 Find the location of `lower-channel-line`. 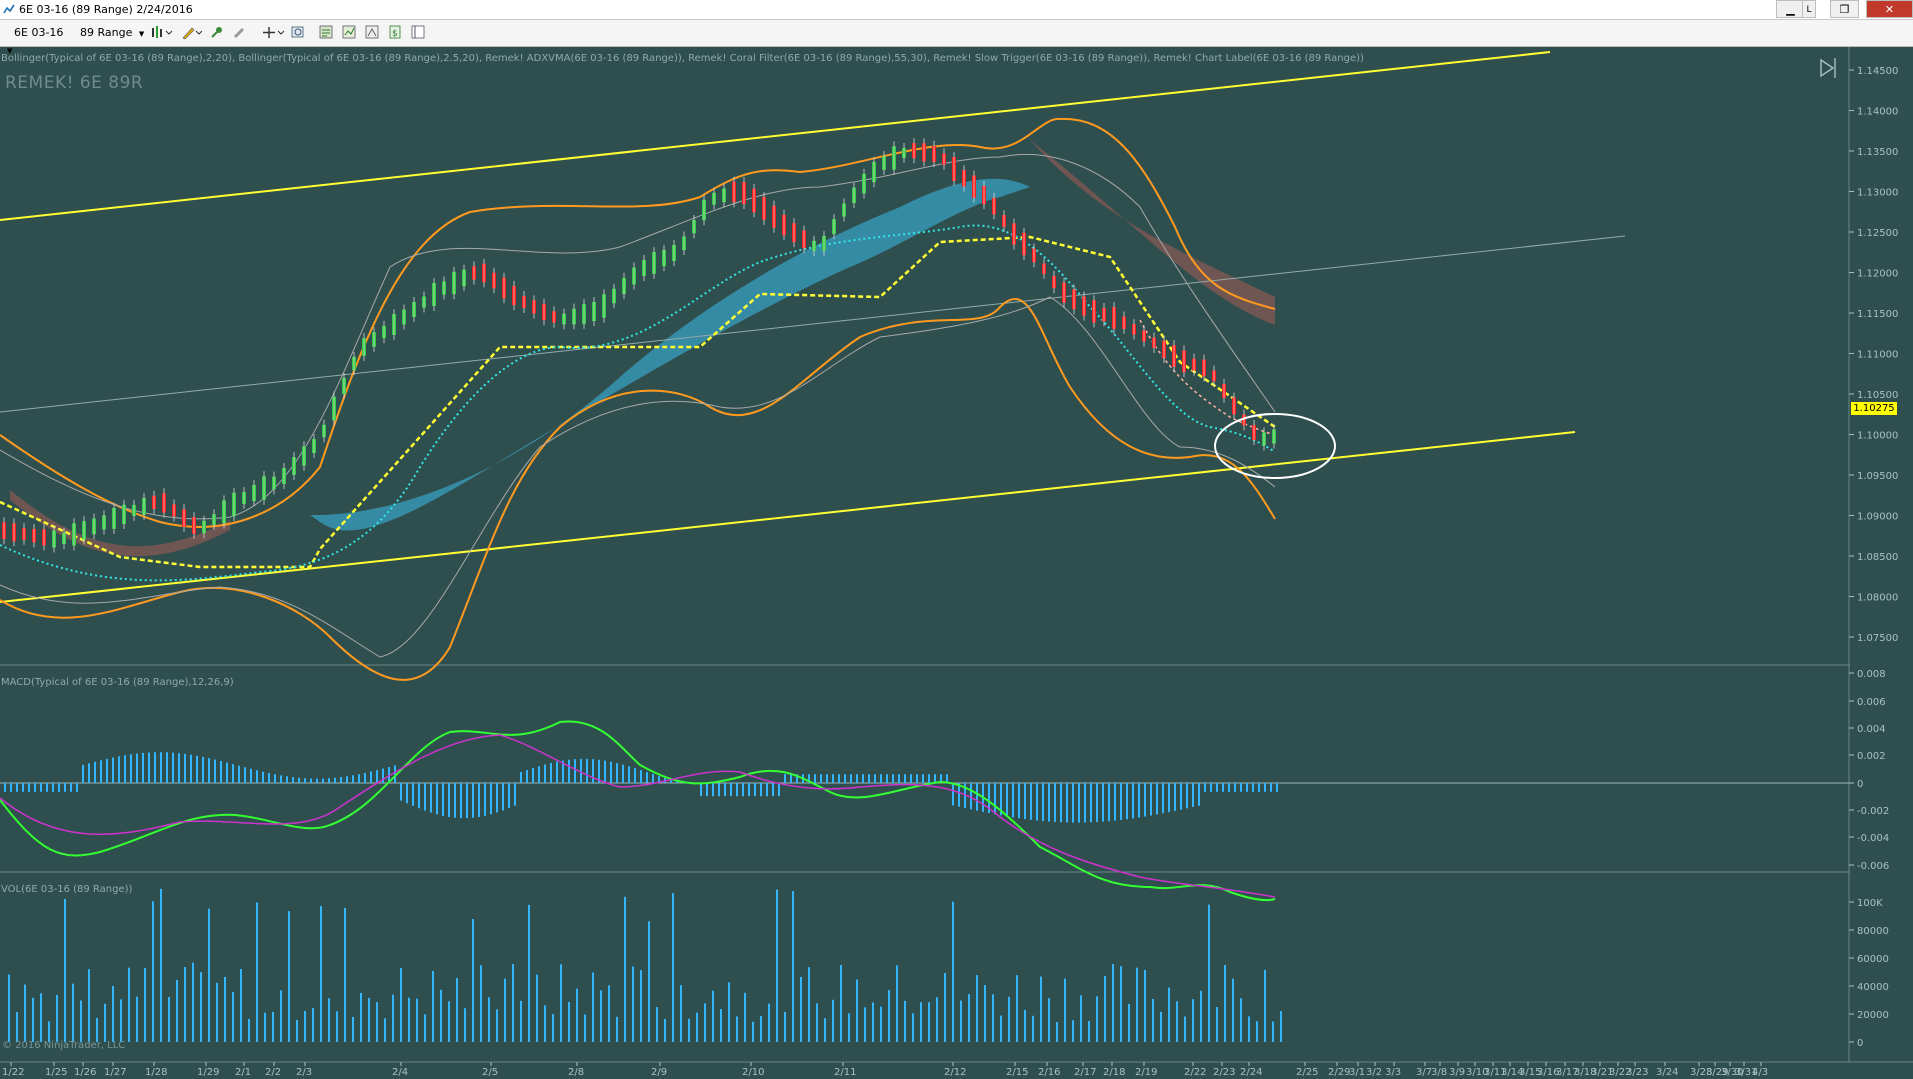

lower-channel-line is located at coordinates (788, 517).